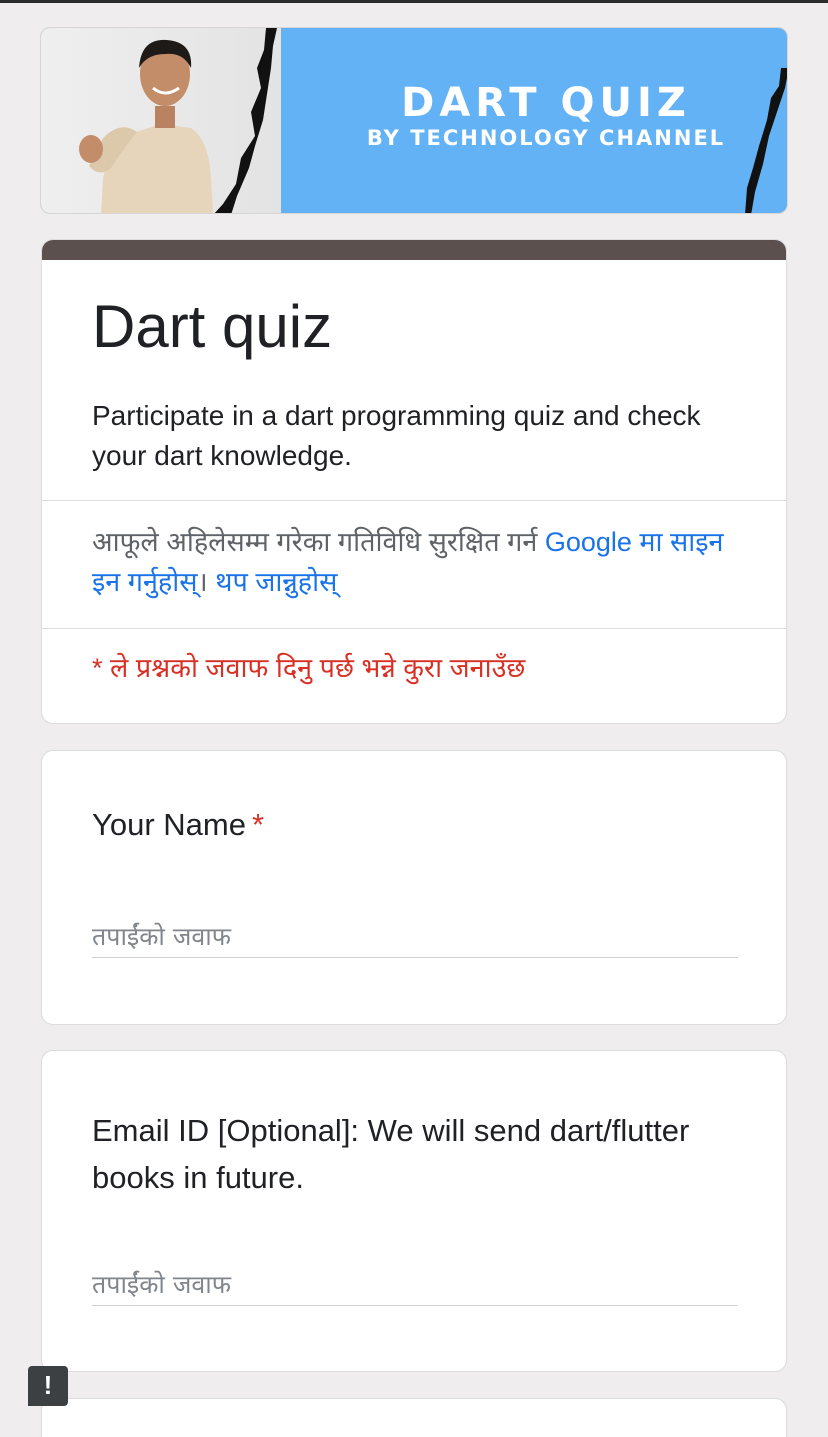 This screenshot has width=828, height=1437. What do you see at coordinates (276, 582) in the screenshot?
I see `learn-more-link: थप जान्नुहोस्` at bounding box center [276, 582].